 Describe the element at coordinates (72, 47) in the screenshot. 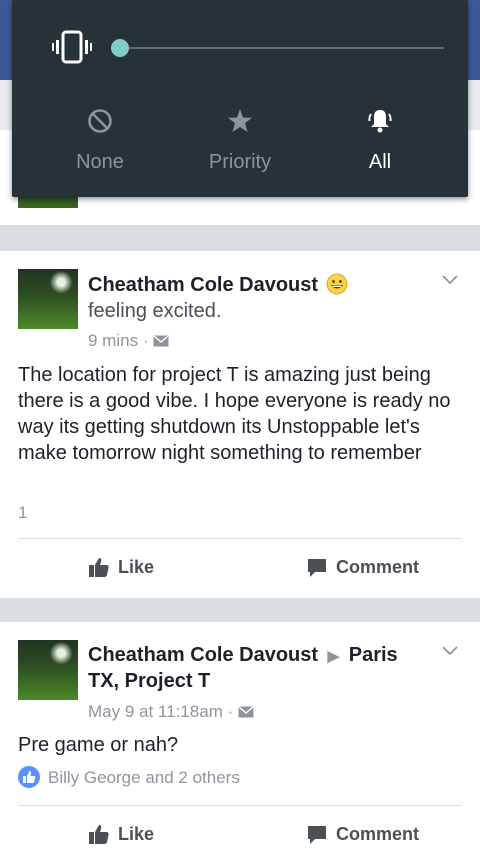

I see `vibrate-icon` at that location.